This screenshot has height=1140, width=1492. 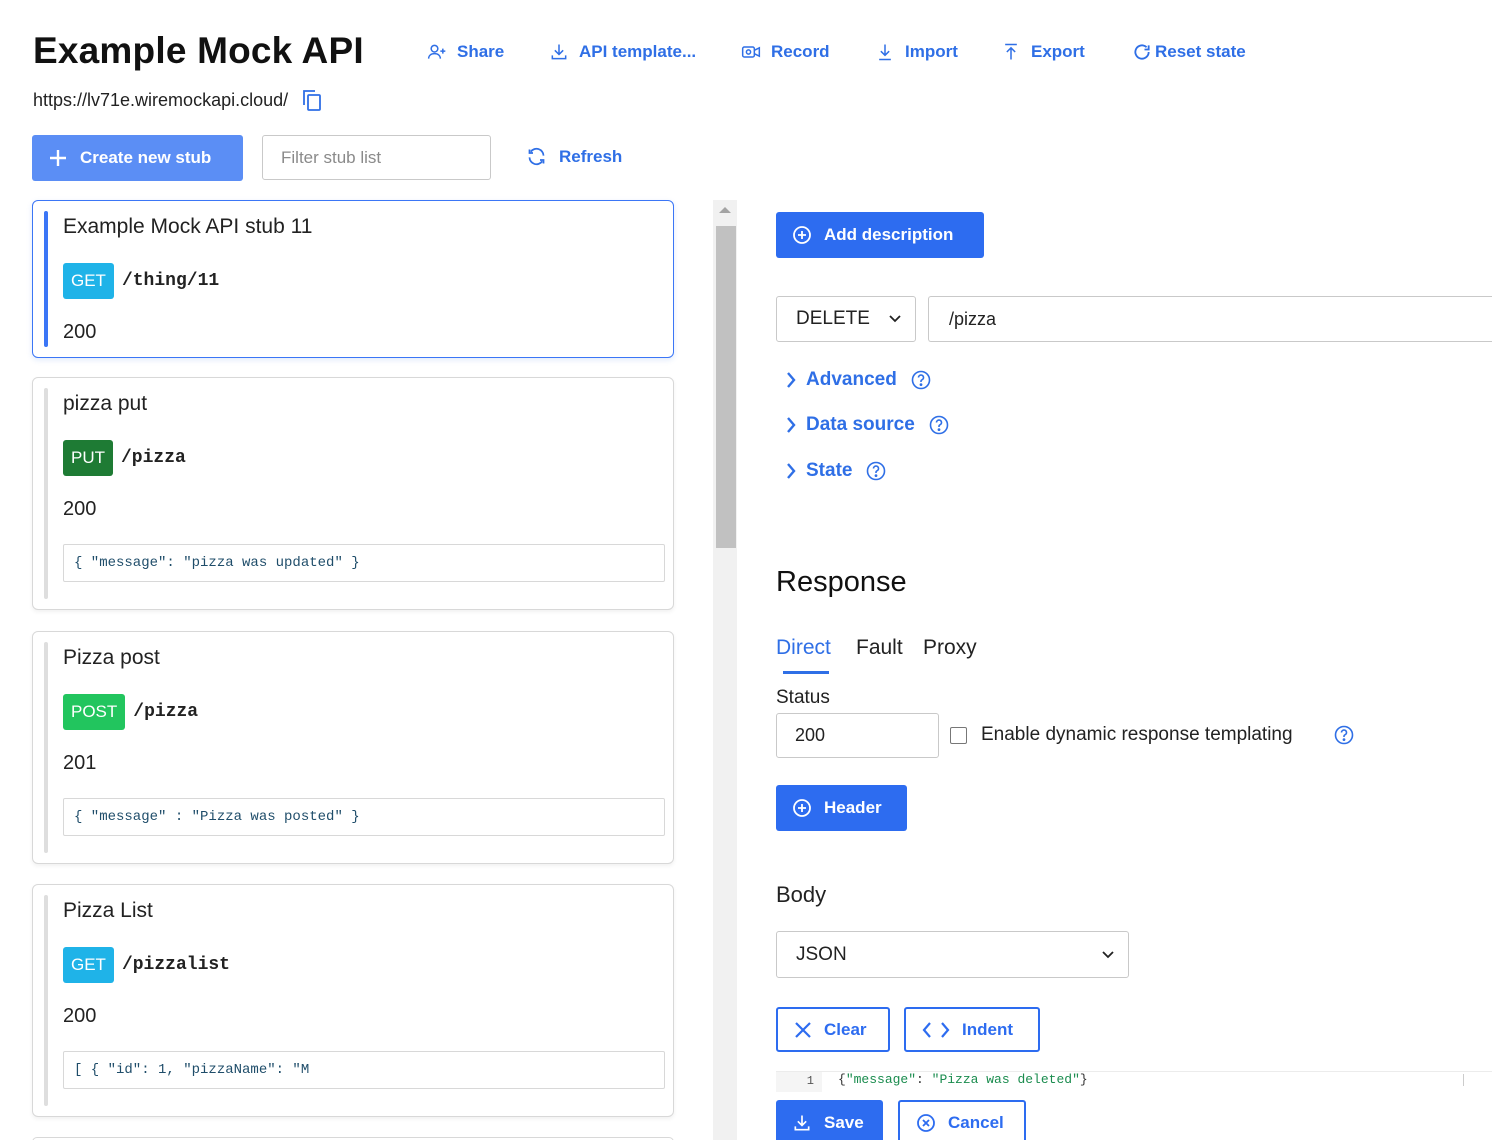 I want to click on body-format-select: JSON, so click(x=952, y=954).